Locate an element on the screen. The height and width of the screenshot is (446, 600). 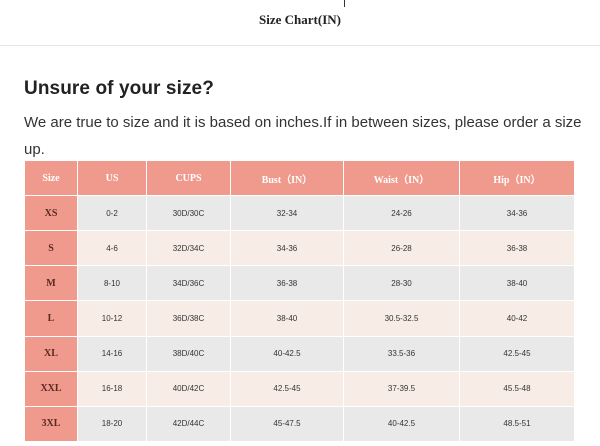
us-cell: 18-20 is located at coordinates (112, 424).